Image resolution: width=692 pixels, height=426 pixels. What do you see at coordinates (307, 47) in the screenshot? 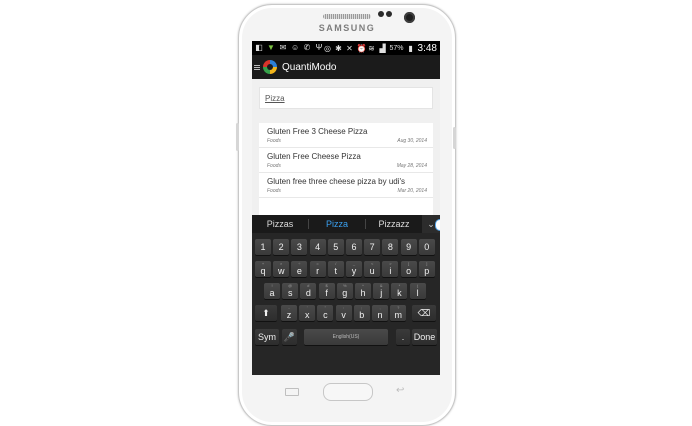
I see `phone-icon: ✆` at bounding box center [307, 47].